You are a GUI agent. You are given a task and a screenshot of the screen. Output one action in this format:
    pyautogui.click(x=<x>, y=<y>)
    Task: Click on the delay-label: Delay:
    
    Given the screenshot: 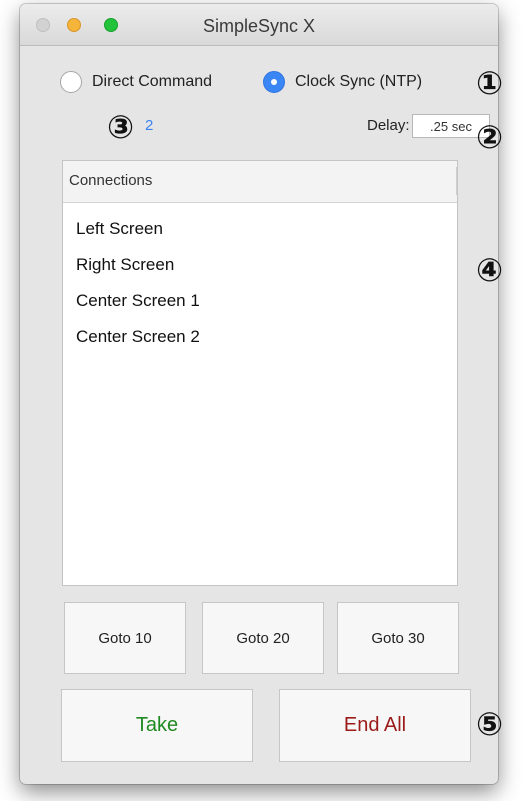 What is the action you would take?
    pyautogui.click(x=388, y=125)
    